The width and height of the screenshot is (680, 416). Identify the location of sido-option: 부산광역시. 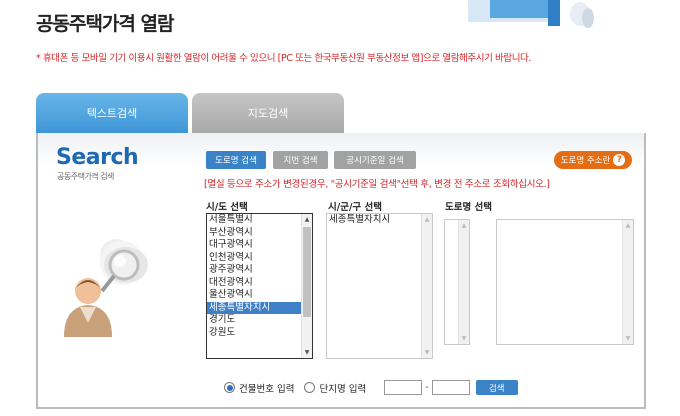
(259, 233).